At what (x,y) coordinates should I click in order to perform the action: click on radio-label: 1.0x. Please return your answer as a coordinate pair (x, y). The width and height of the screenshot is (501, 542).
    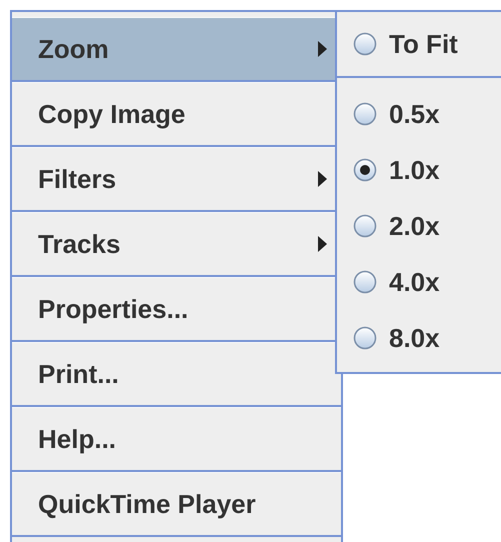
    Looking at the image, I should click on (414, 170).